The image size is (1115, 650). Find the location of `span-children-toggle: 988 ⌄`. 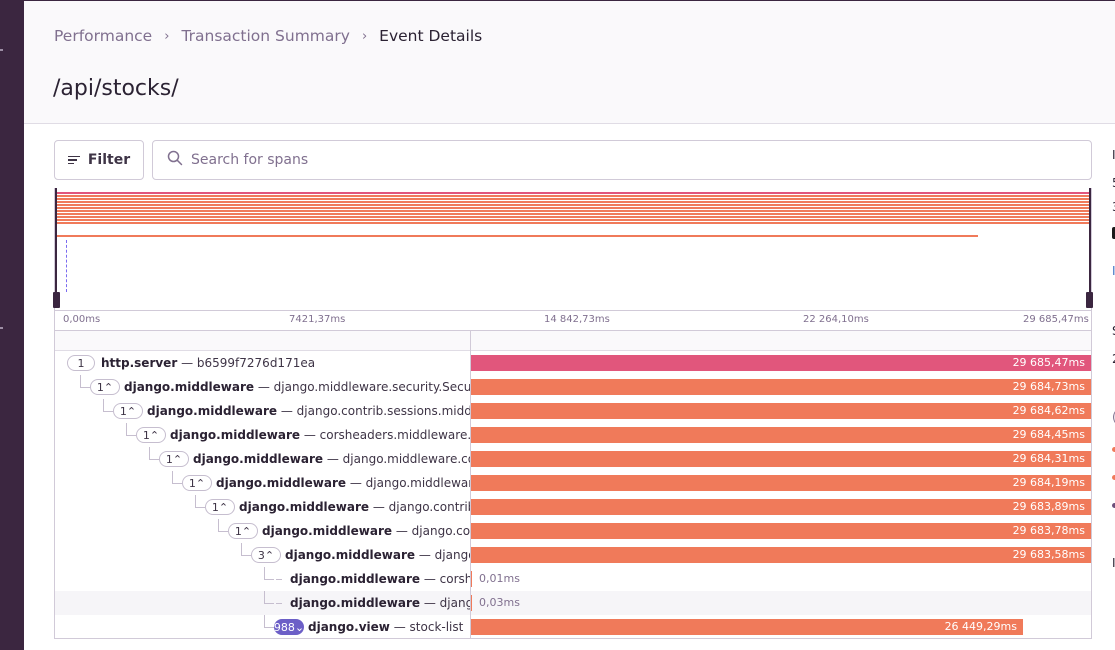

span-children-toggle: 988 ⌄ is located at coordinates (289, 627).